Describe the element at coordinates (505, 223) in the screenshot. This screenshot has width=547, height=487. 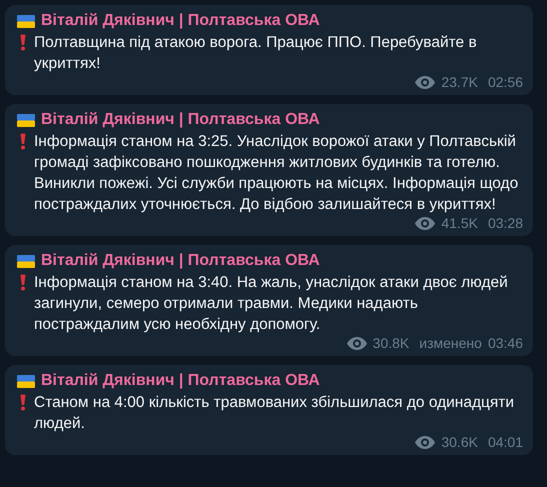
I see `message-time: 03:28` at that location.